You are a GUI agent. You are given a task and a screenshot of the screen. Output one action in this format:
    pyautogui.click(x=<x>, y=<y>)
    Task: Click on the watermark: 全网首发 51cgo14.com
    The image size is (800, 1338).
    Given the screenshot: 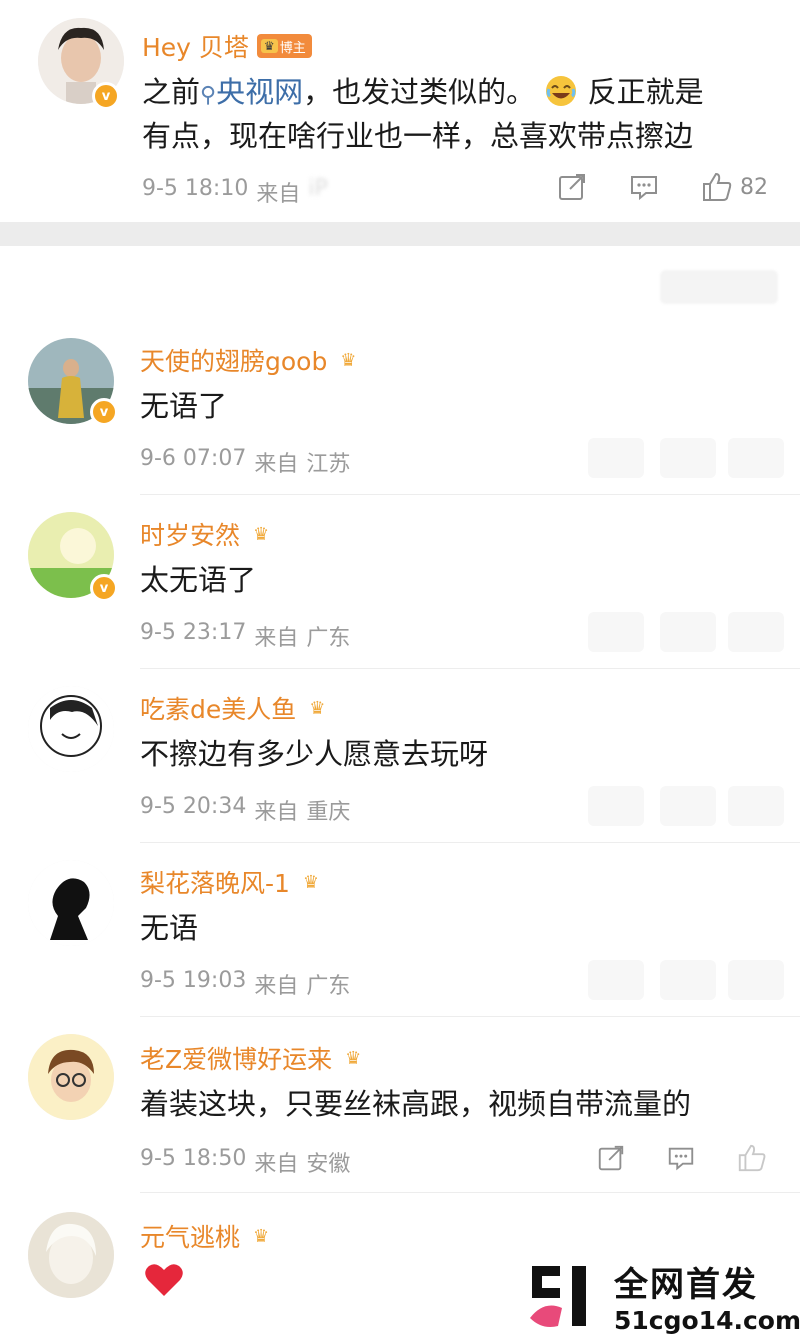 What is the action you would take?
    pyautogui.click(x=663, y=1296)
    